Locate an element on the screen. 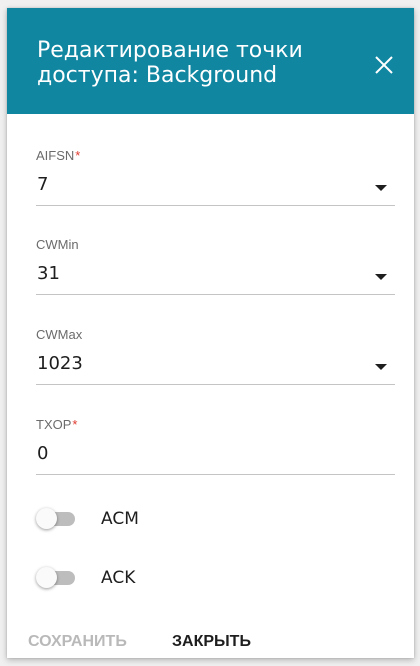  cwmax-value: 1023 is located at coordinates (60, 363).